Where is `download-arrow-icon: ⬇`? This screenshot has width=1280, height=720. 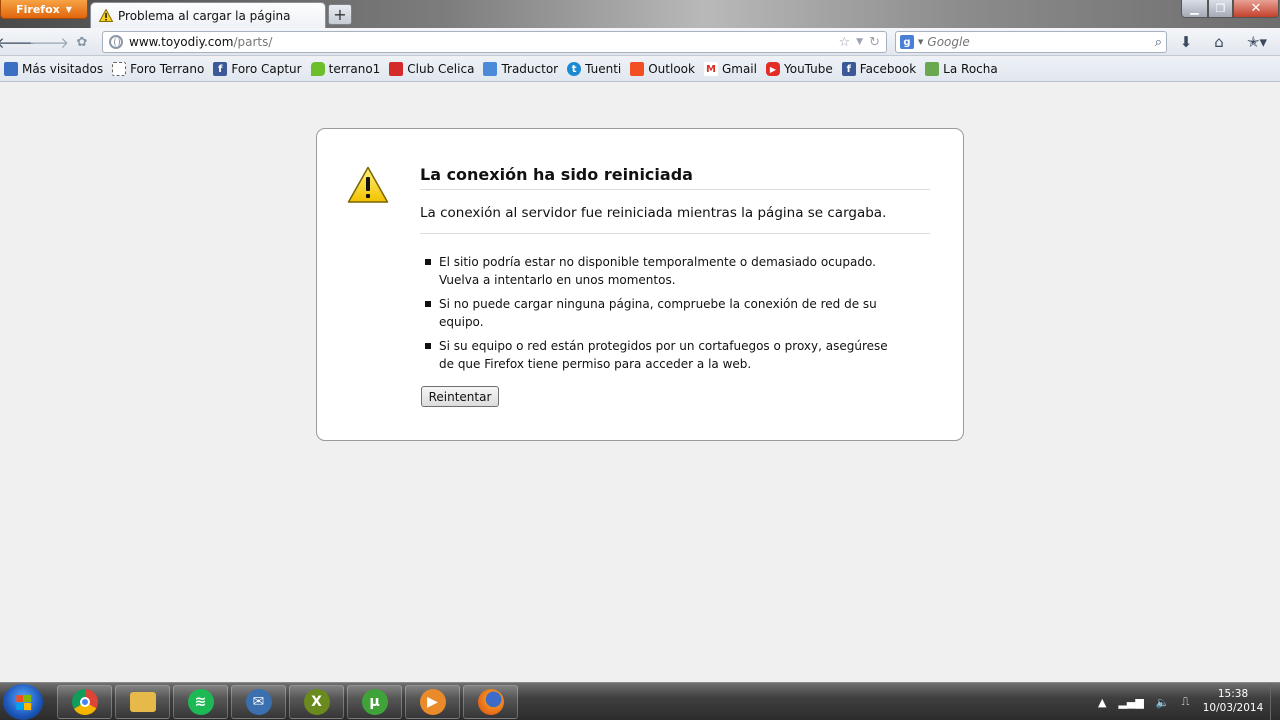 download-arrow-icon: ⬇ is located at coordinates (1186, 42).